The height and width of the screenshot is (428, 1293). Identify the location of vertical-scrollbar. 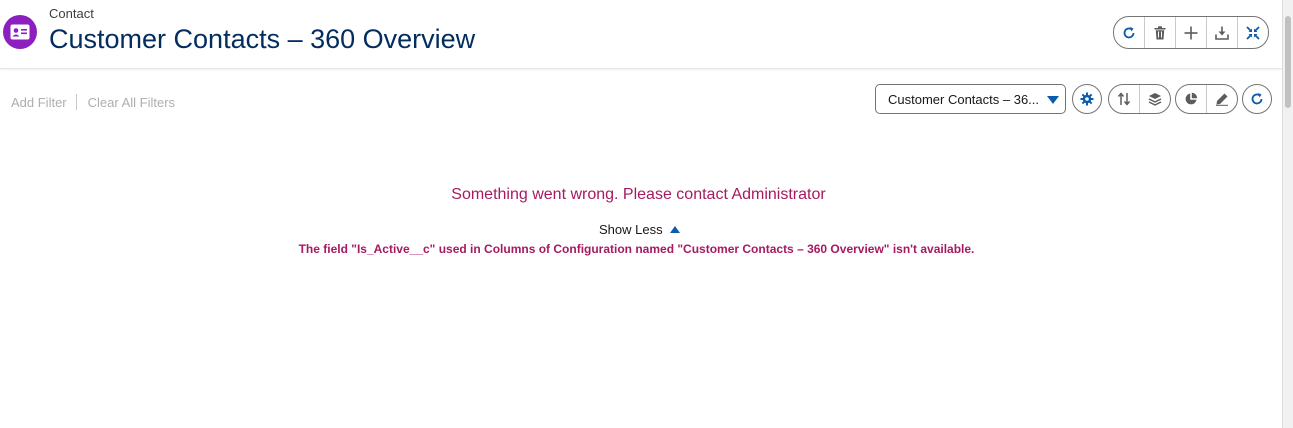
(1287, 214).